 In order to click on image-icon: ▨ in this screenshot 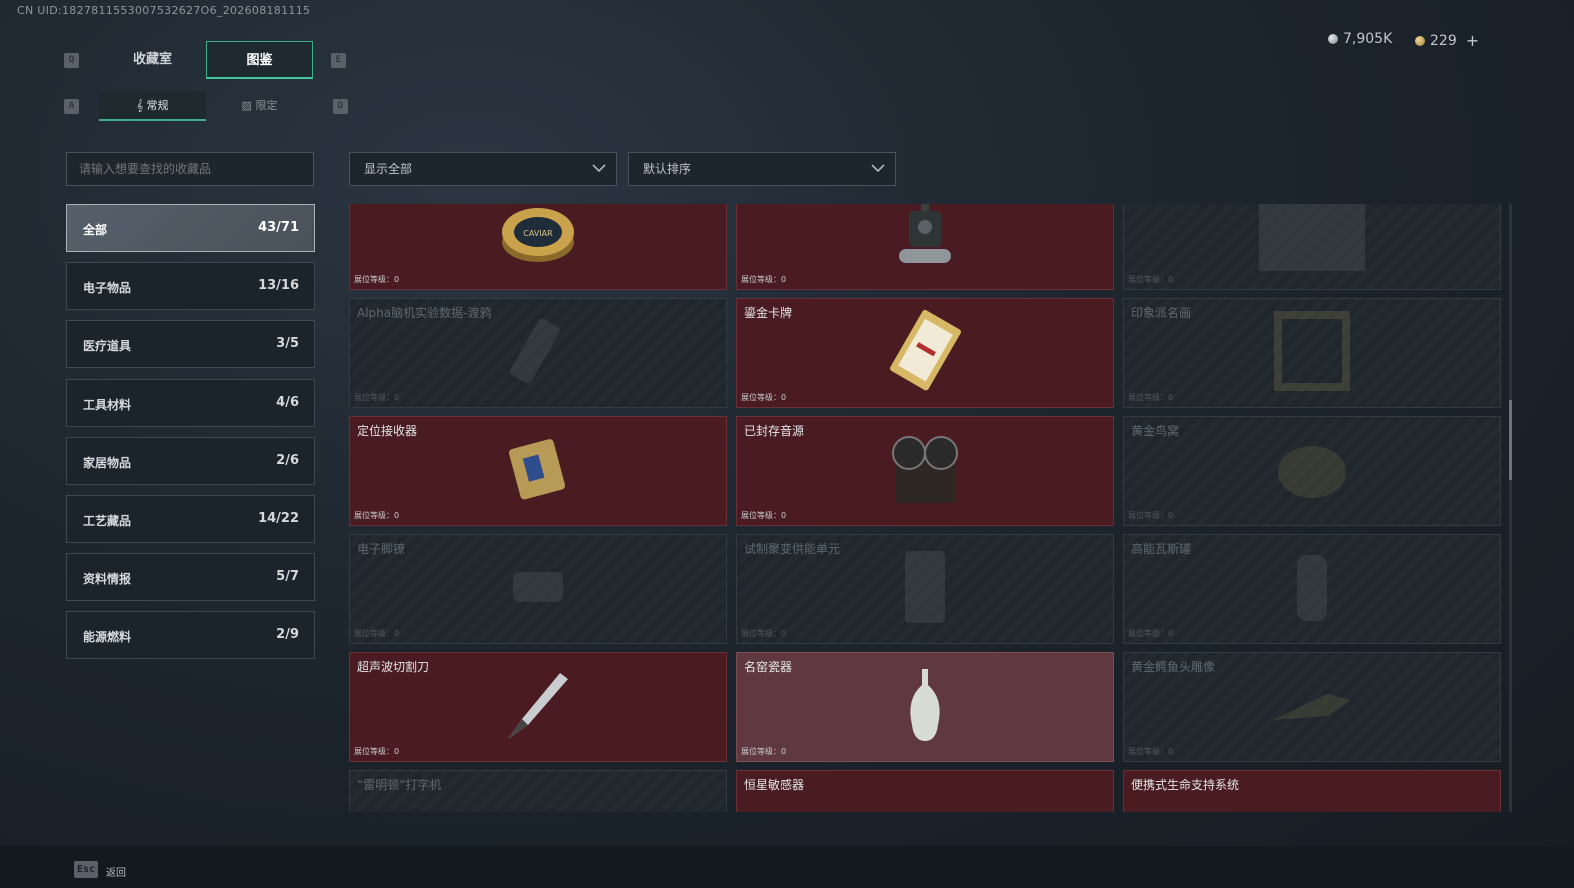, I will do `click(248, 105)`.